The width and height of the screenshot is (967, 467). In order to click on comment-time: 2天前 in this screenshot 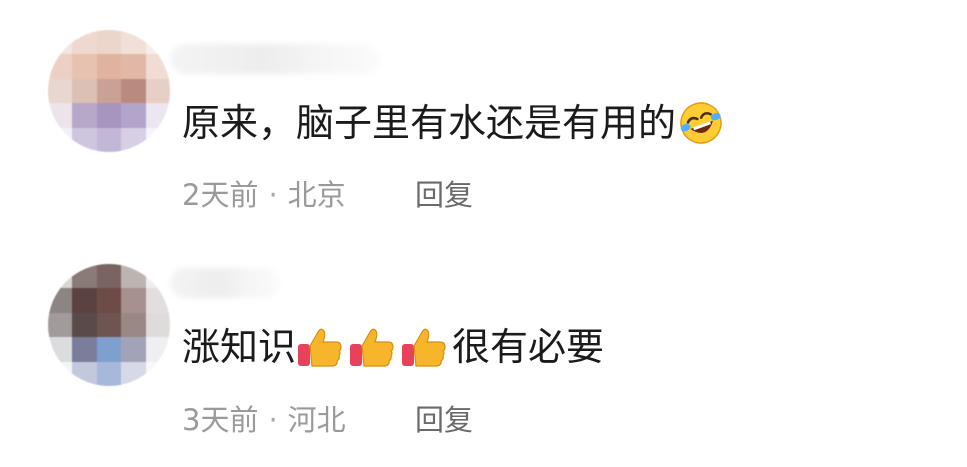, I will do `click(220, 195)`.